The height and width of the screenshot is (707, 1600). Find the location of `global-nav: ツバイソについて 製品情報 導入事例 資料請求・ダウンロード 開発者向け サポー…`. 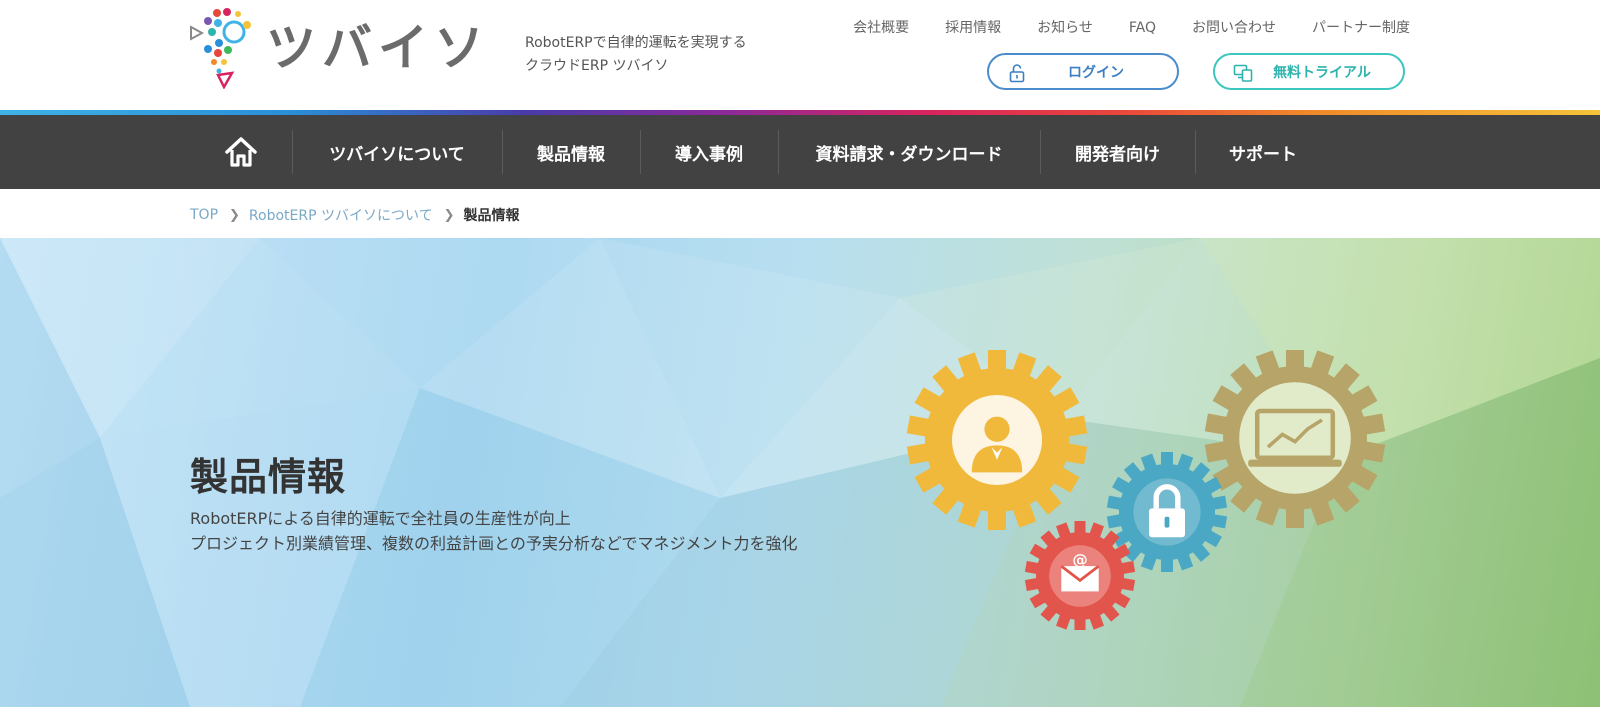

global-nav: ツバイソについて 製品情報 導入事例 資料請求・ダウンロード 開発者向け サポー… is located at coordinates (800, 152).